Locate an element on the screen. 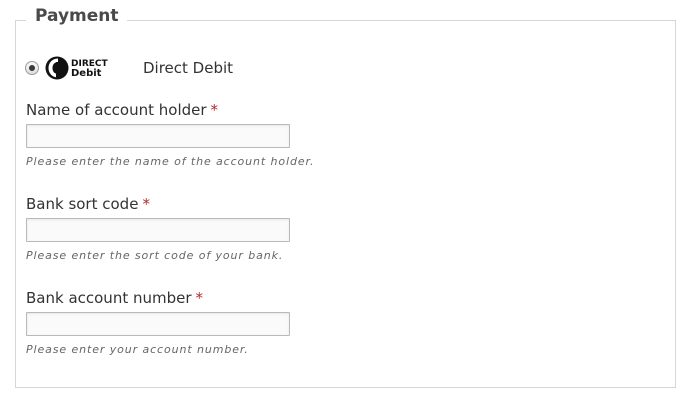  account-number-hint: Please enter your account number. is located at coordinates (137, 349).